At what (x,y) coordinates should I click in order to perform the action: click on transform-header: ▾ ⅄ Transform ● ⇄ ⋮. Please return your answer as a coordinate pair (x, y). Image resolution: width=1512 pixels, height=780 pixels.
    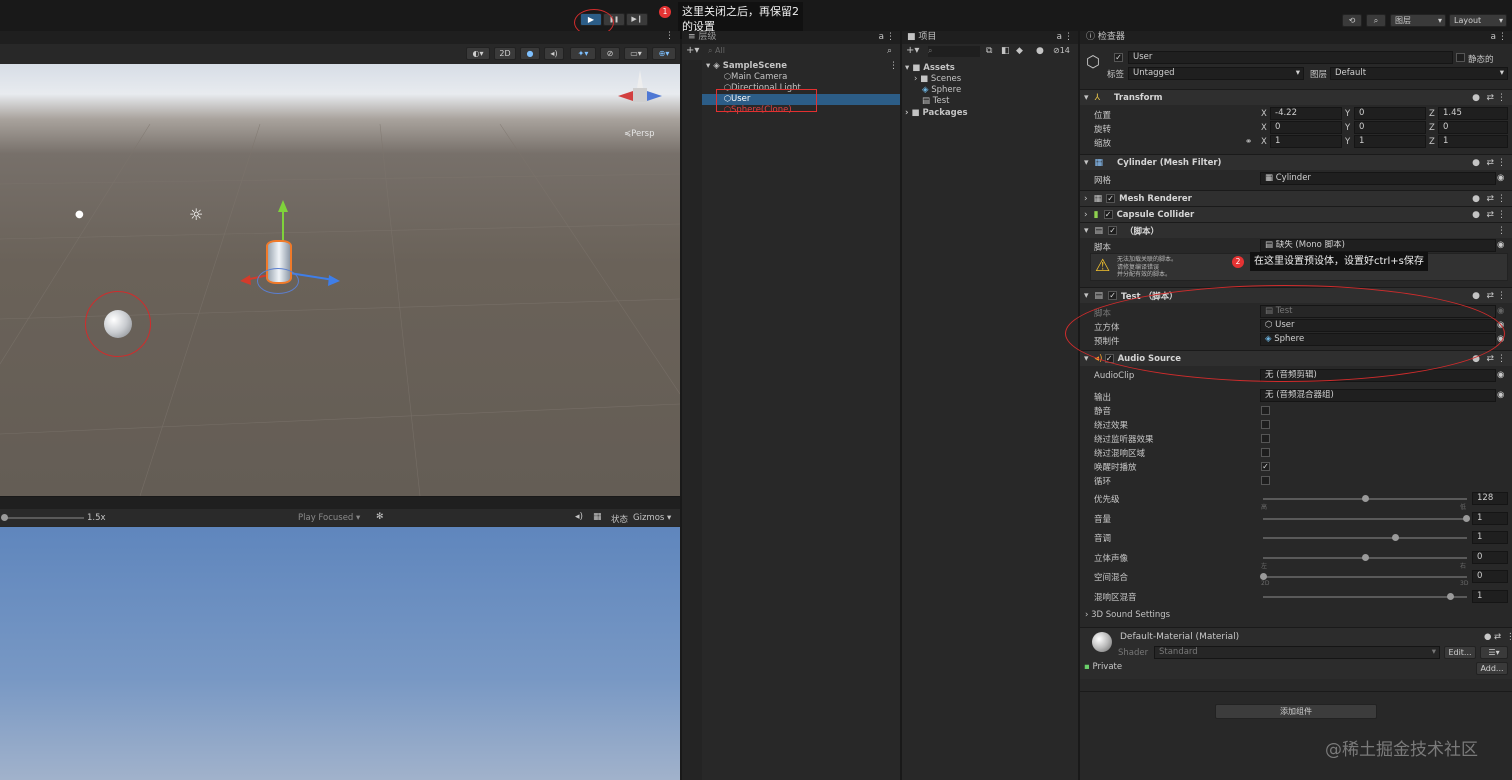
    Looking at the image, I should click on (1296, 97).